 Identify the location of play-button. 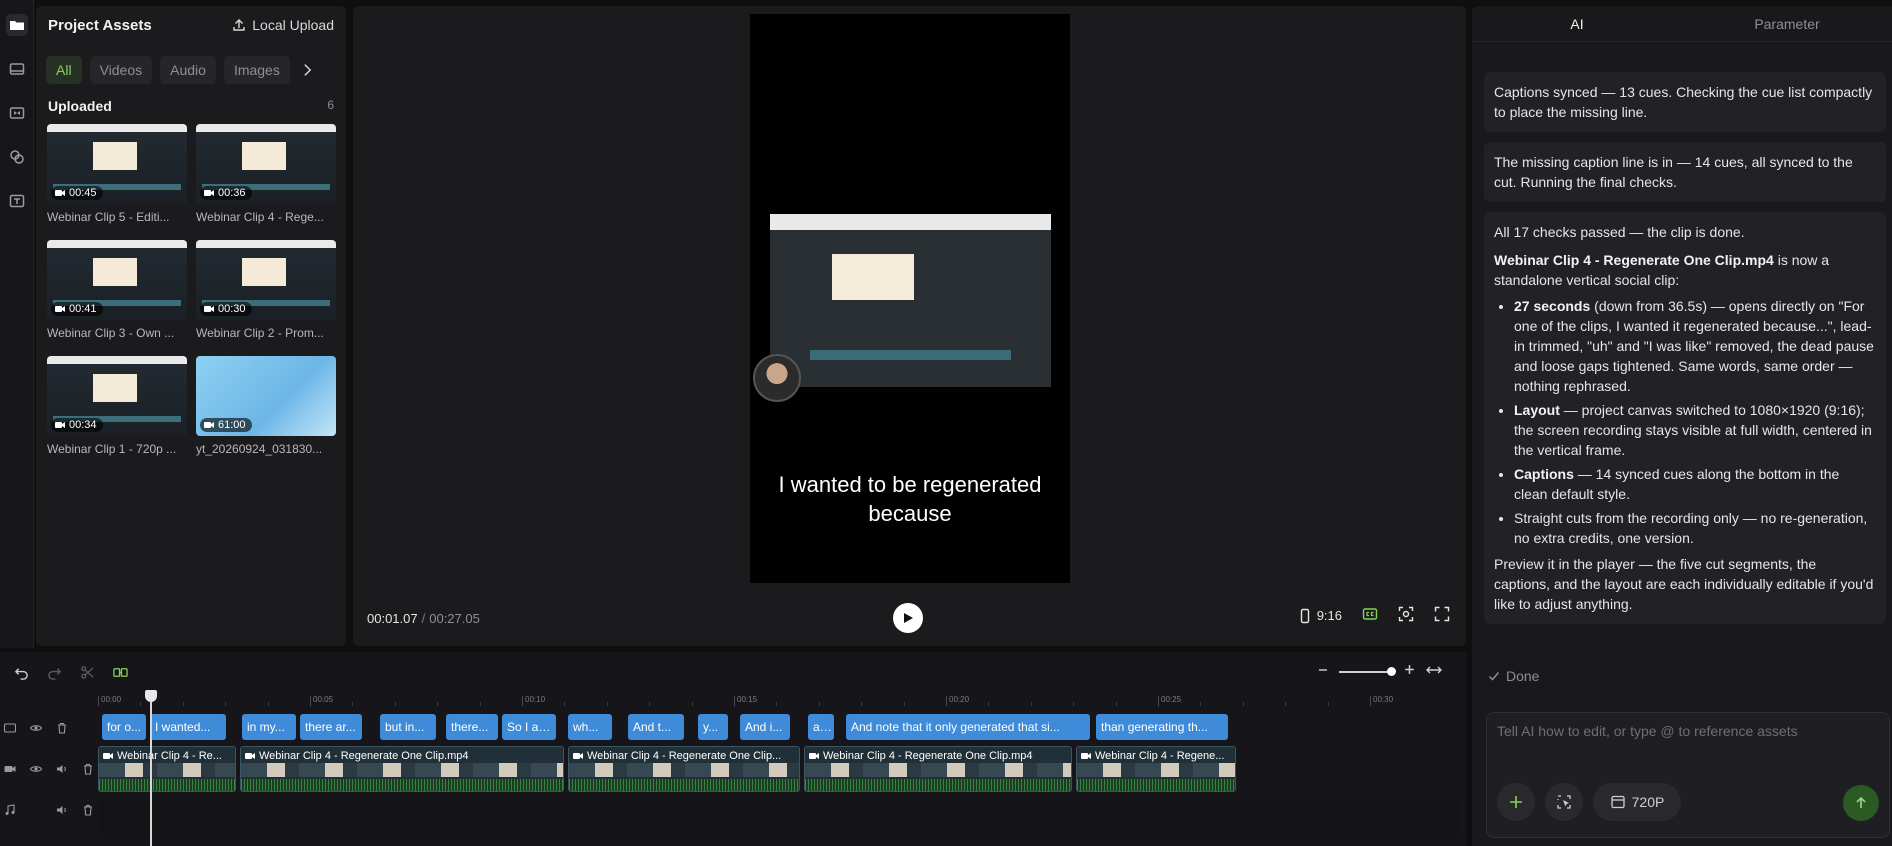
(908, 618).